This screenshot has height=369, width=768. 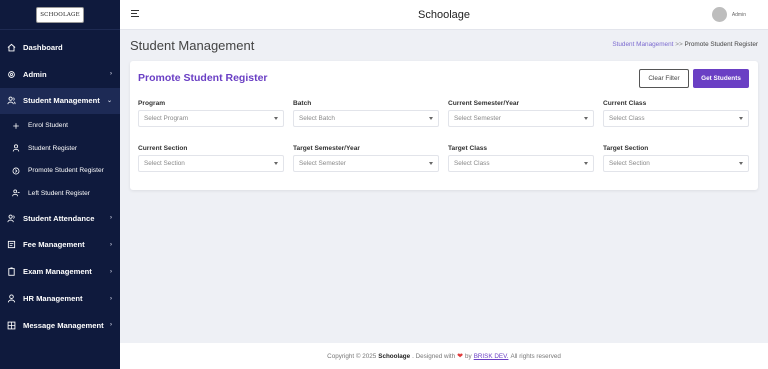 What do you see at coordinates (11, 47) in the screenshot?
I see `home-icon` at bounding box center [11, 47].